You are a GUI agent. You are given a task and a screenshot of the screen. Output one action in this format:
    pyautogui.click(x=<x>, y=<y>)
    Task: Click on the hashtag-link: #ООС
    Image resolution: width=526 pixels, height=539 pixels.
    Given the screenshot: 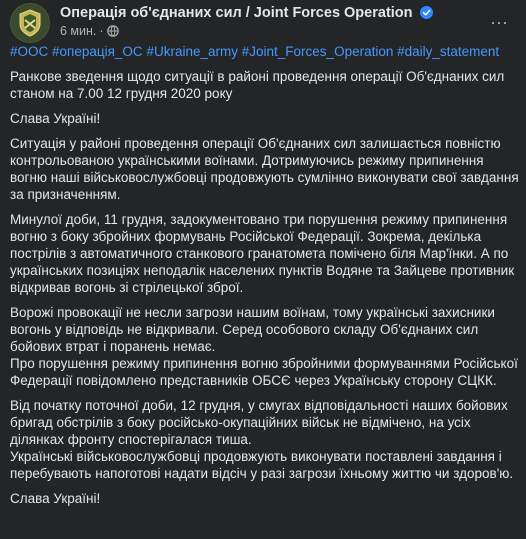 What is the action you would take?
    pyautogui.click(x=29, y=51)
    